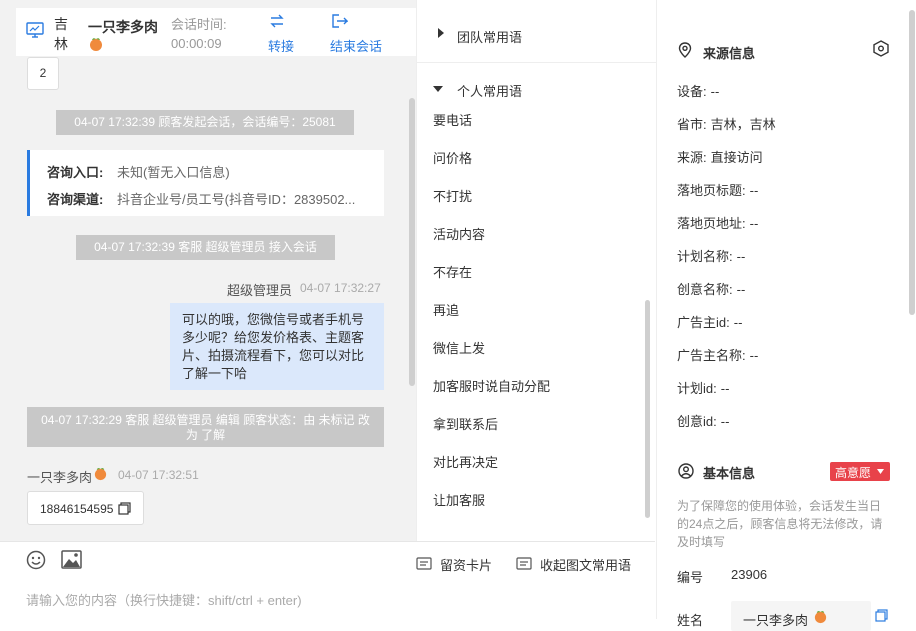 Image resolution: width=916 pixels, height=631 pixels. Describe the element at coordinates (205, 122) in the screenshot. I see `system-message-start: 04-07 17:32:39 顾客发起会话，会话编号：25081` at that location.